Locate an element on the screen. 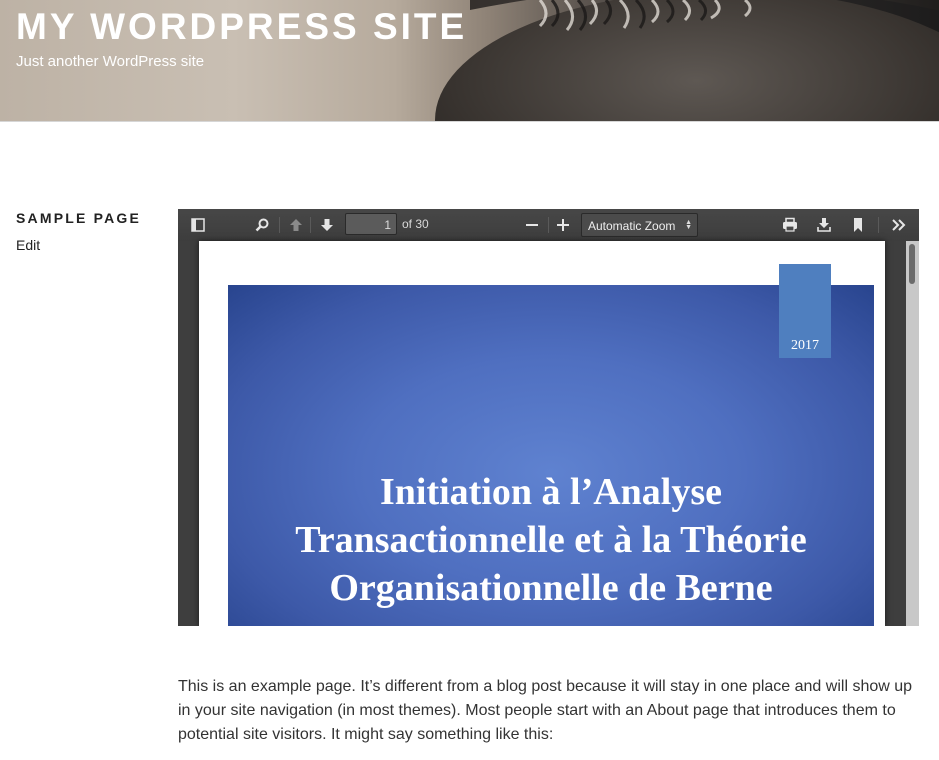 This screenshot has height=760, width=939. year-tab: 2017 is located at coordinates (805, 311).